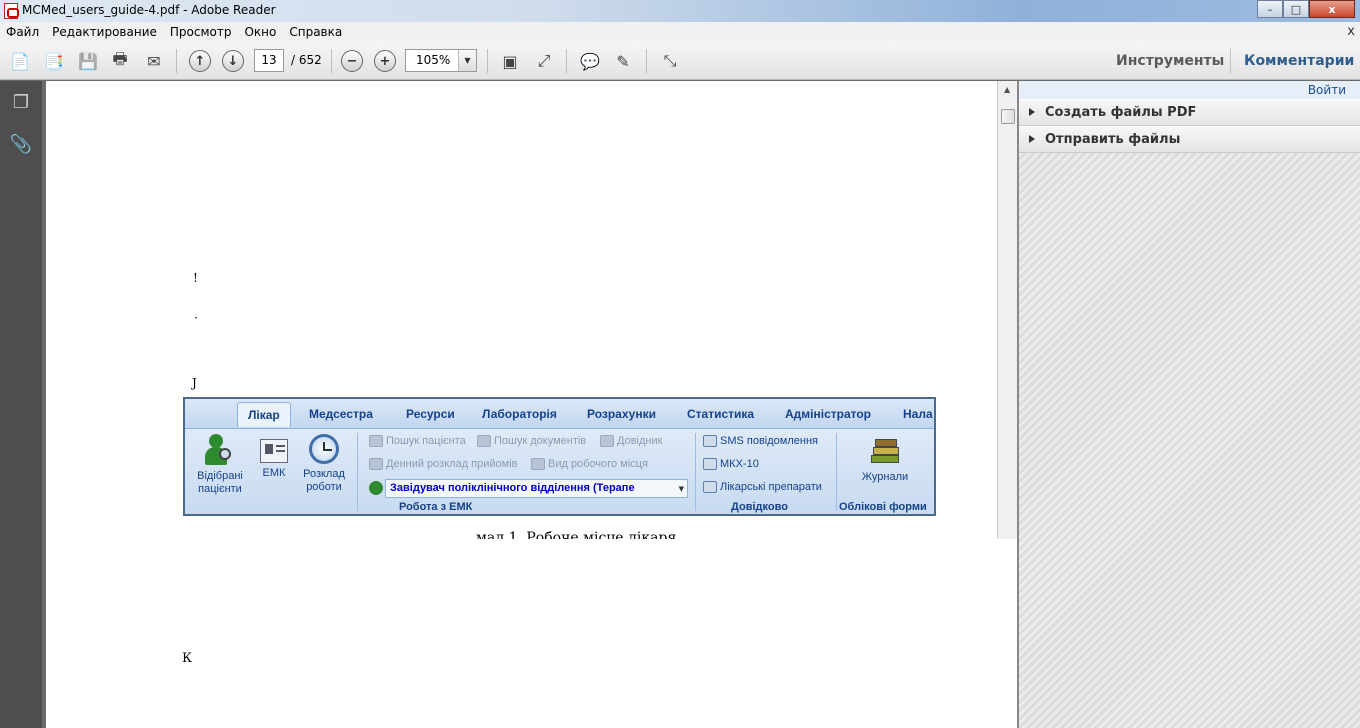 The image size is (1360, 728). I want to click on scroll-up-icon: ▲, so click(1007, 89).